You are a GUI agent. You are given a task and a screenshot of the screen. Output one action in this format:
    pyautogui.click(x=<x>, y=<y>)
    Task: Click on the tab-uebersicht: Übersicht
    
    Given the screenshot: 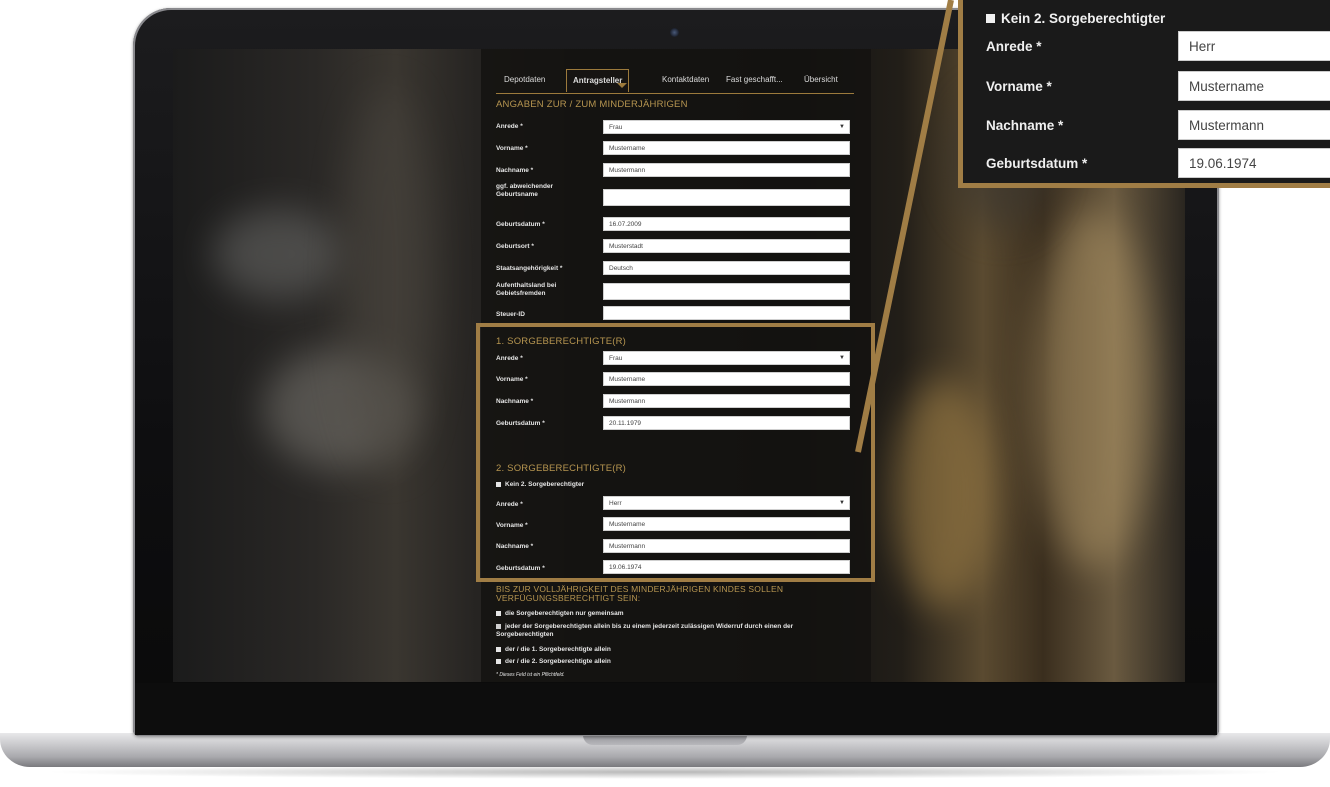 What is the action you would take?
    pyautogui.click(x=821, y=79)
    